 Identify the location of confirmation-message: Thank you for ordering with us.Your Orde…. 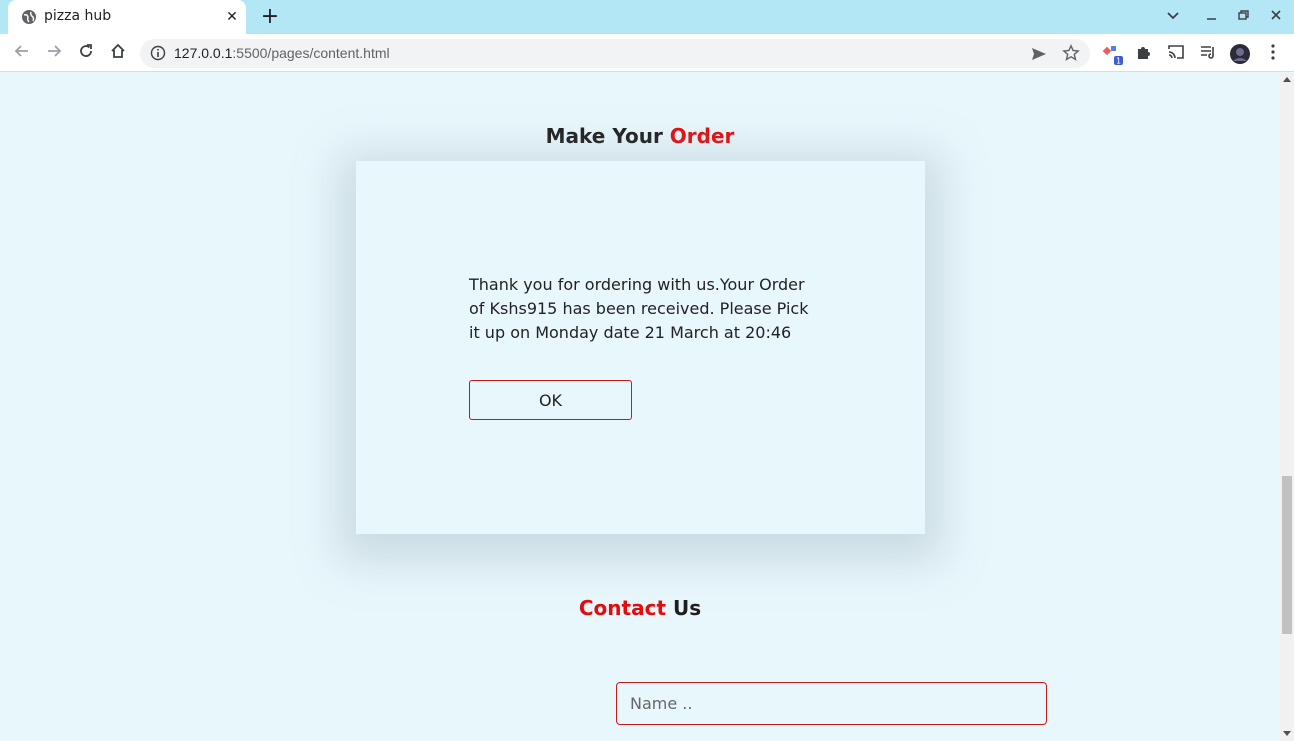
(639, 308).